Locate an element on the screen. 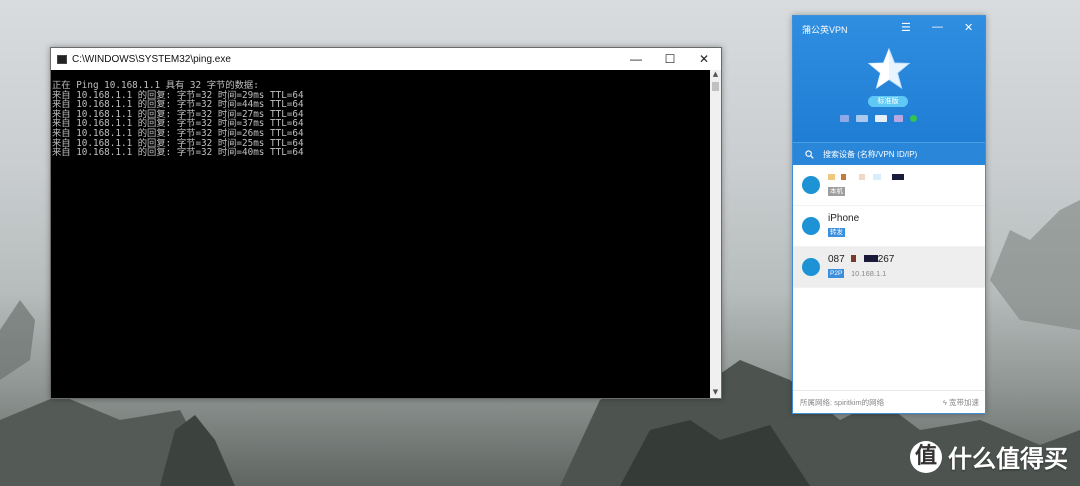  device-tag: 转发 is located at coordinates (836, 232).